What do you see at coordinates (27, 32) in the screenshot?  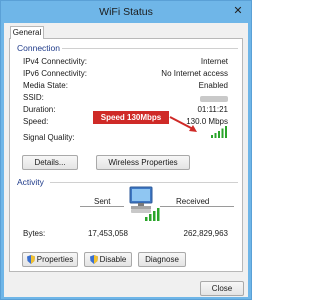 I see `tab-general: General` at bounding box center [27, 32].